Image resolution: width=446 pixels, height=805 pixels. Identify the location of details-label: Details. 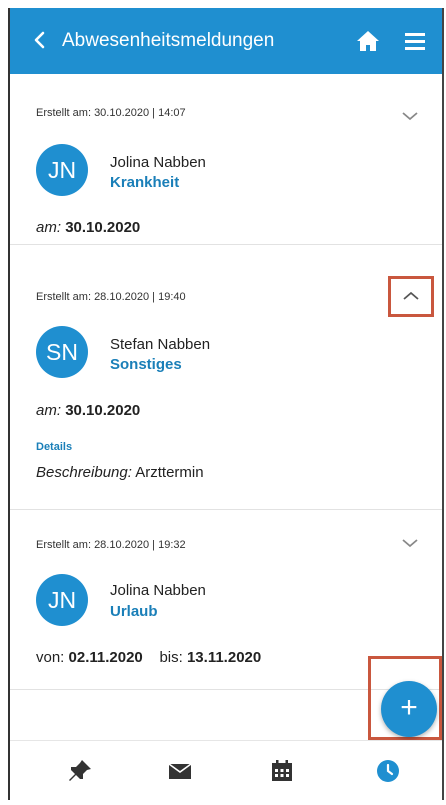
(54, 447).